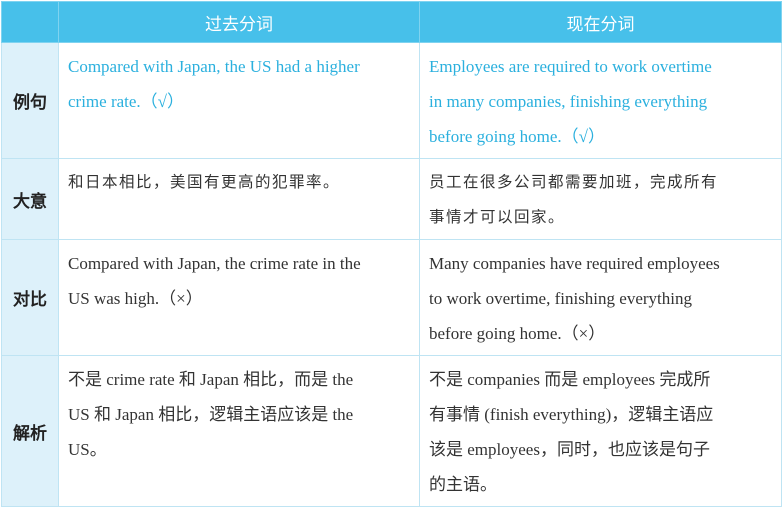  Describe the element at coordinates (497, 217) in the screenshot. I see `text-line: 事情才可以回家。` at that location.